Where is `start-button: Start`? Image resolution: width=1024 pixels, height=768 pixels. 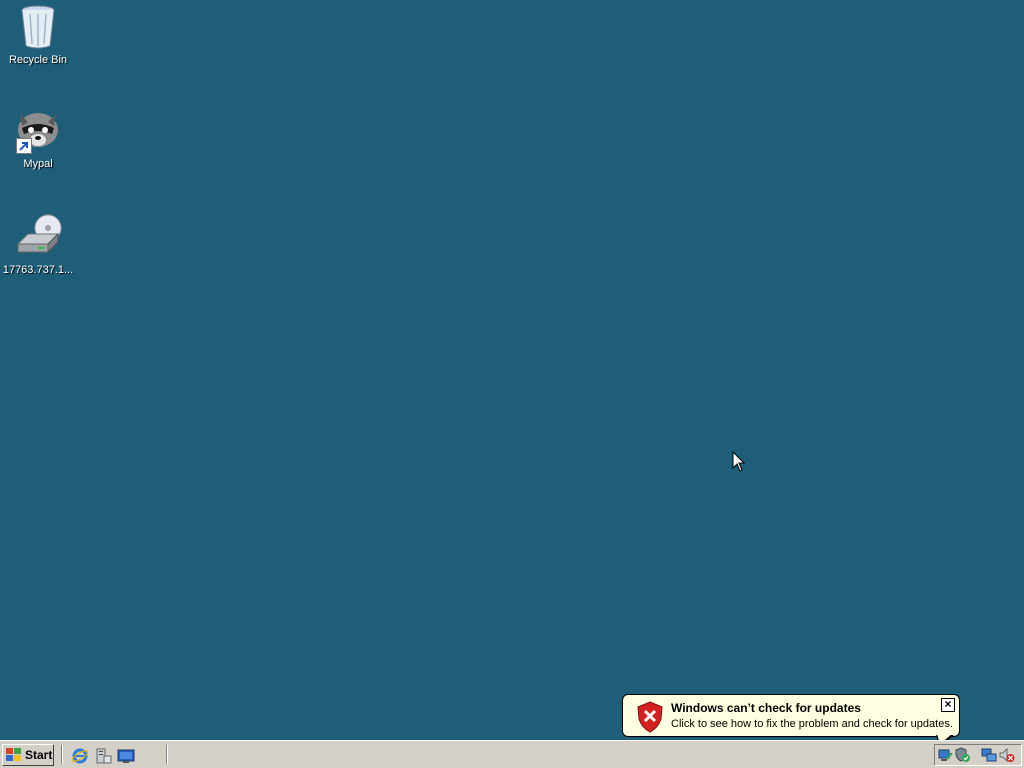 start-button: Start is located at coordinates (28, 755).